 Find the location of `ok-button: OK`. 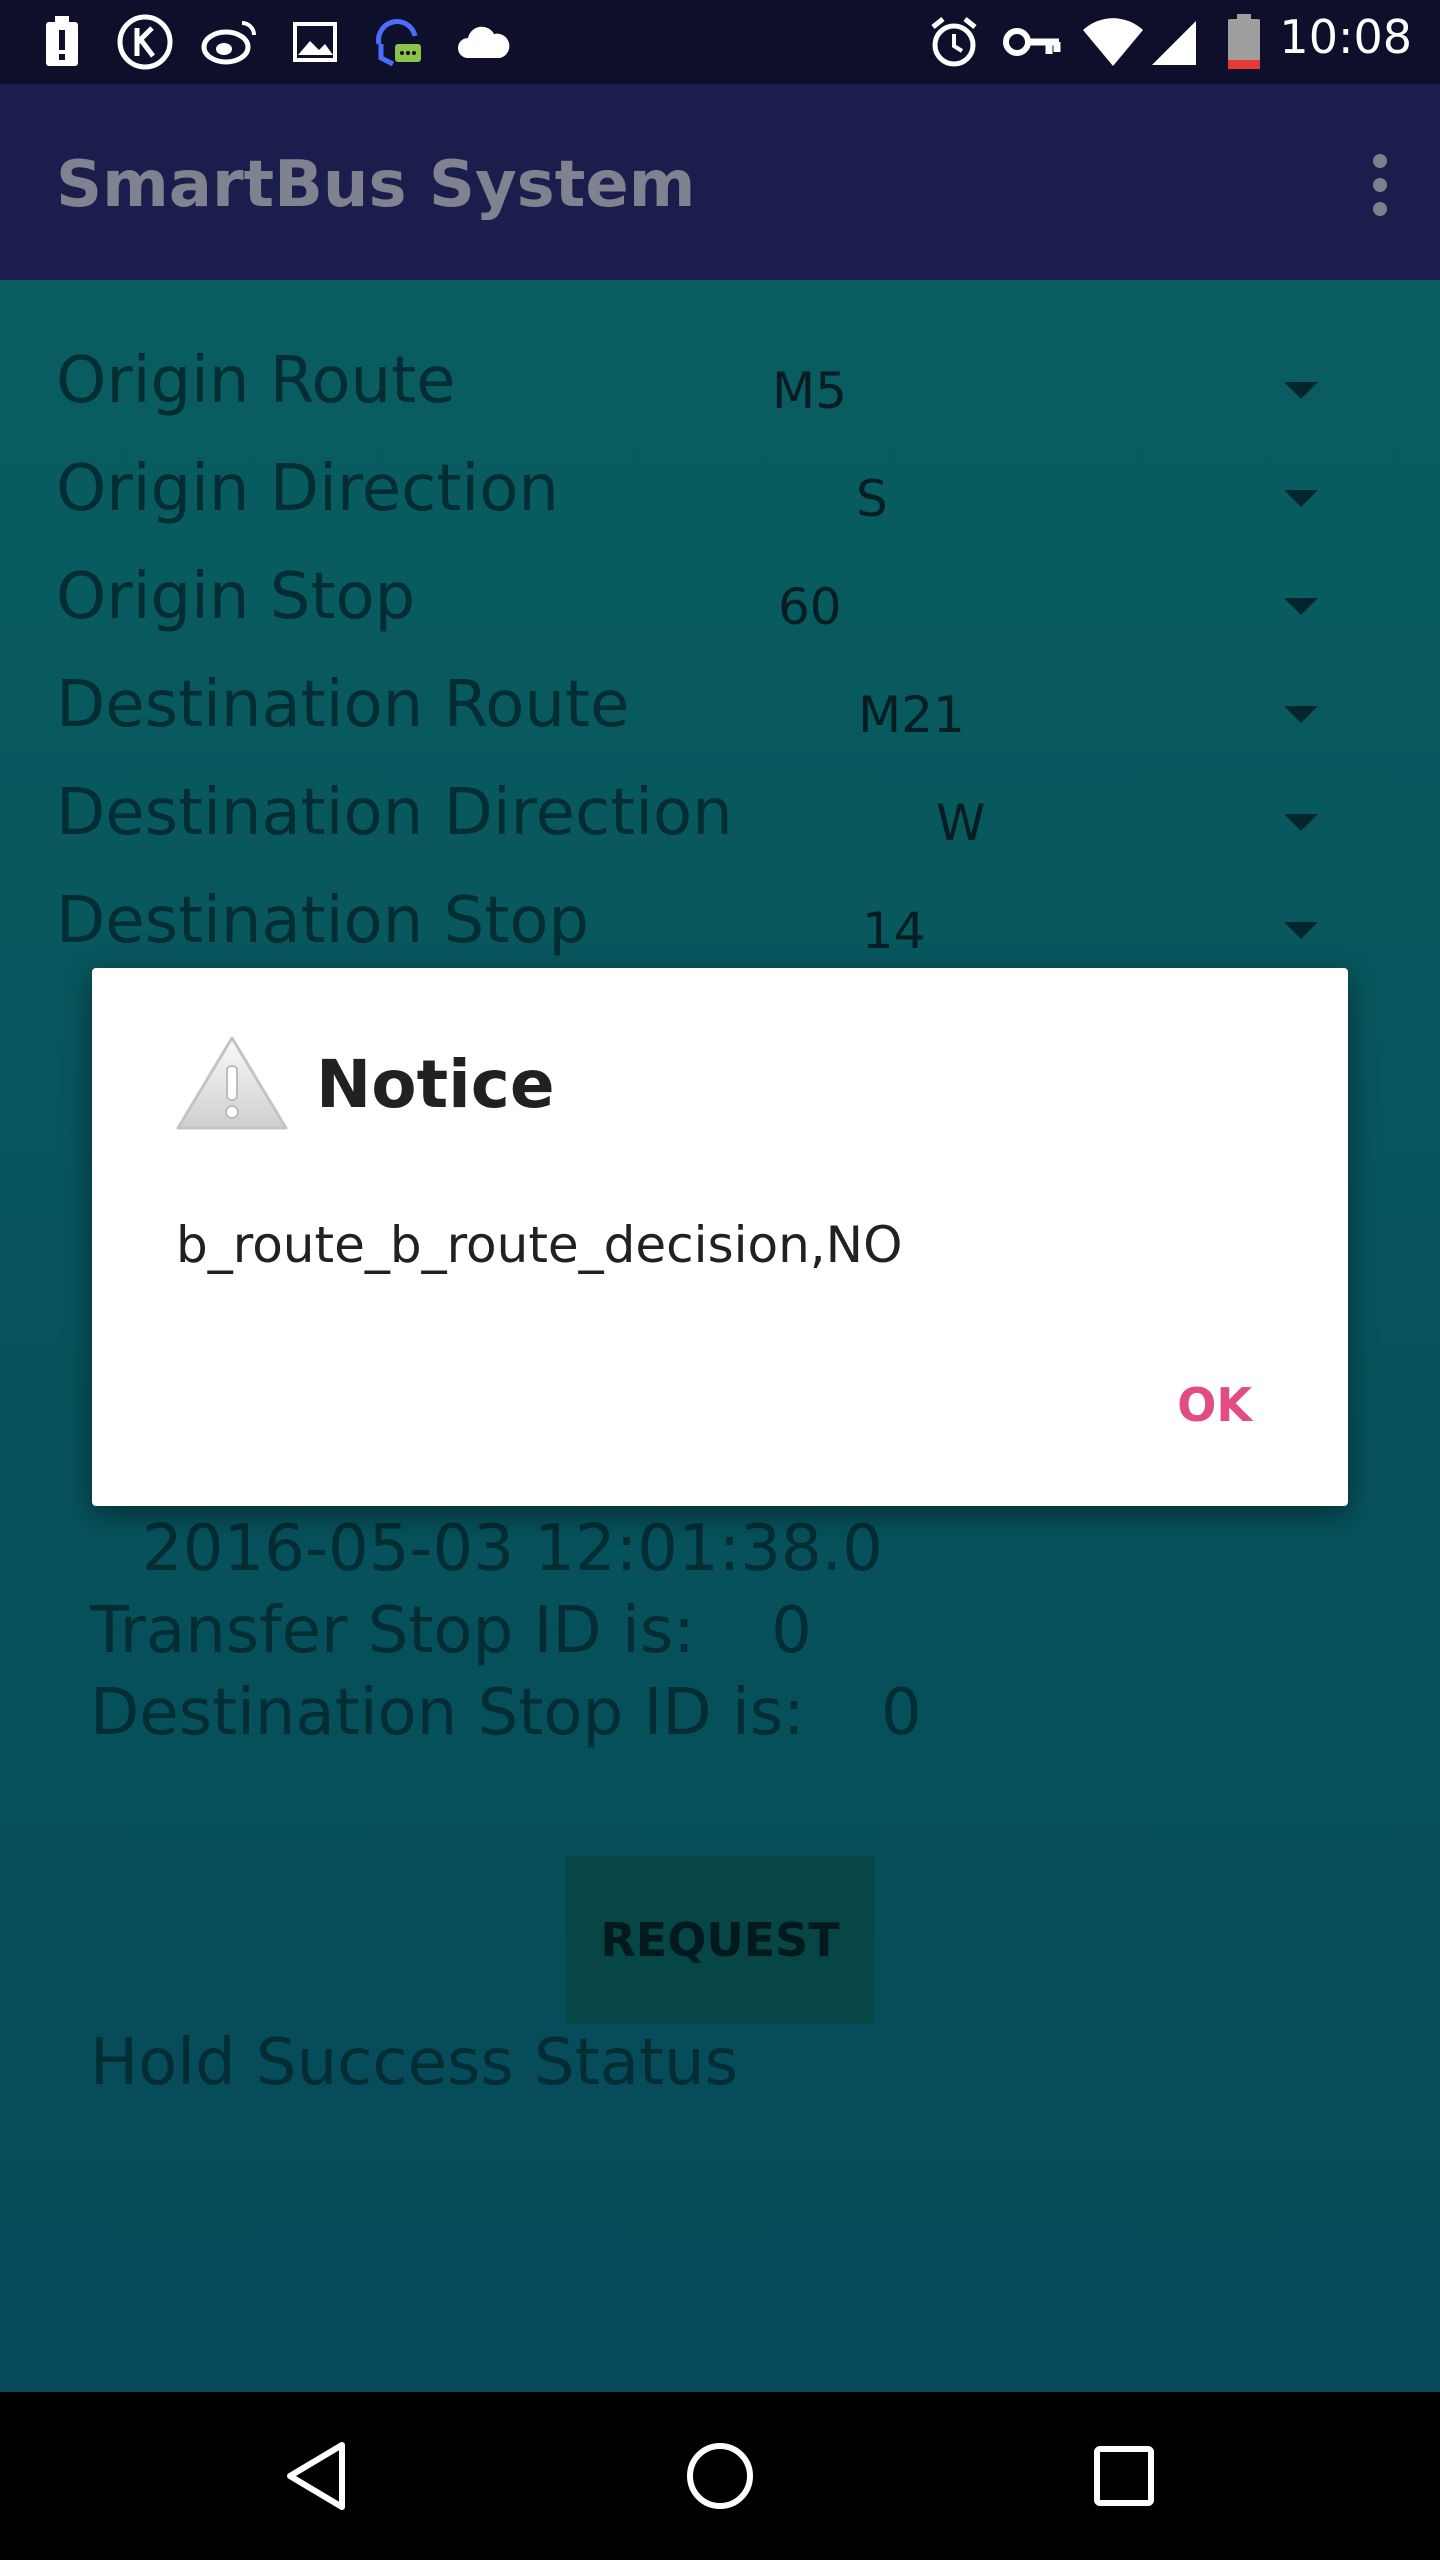

ok-button: OK is located at coordinates (1214, 1405).